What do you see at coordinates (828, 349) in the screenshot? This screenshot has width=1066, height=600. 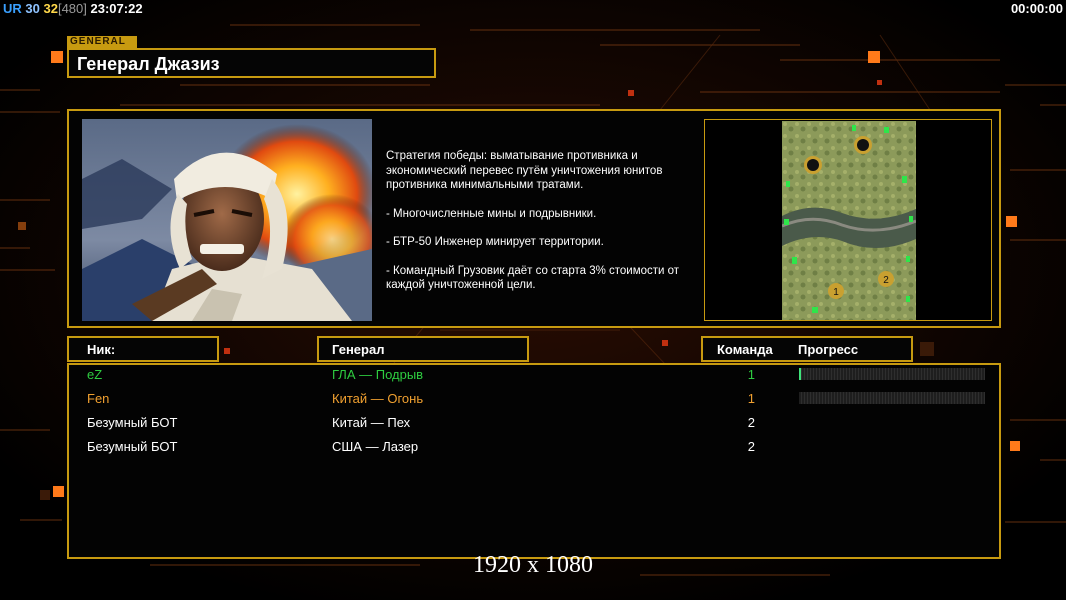 I see `column-header-progress-label: Прогресс` at bounding box center [828, 349].